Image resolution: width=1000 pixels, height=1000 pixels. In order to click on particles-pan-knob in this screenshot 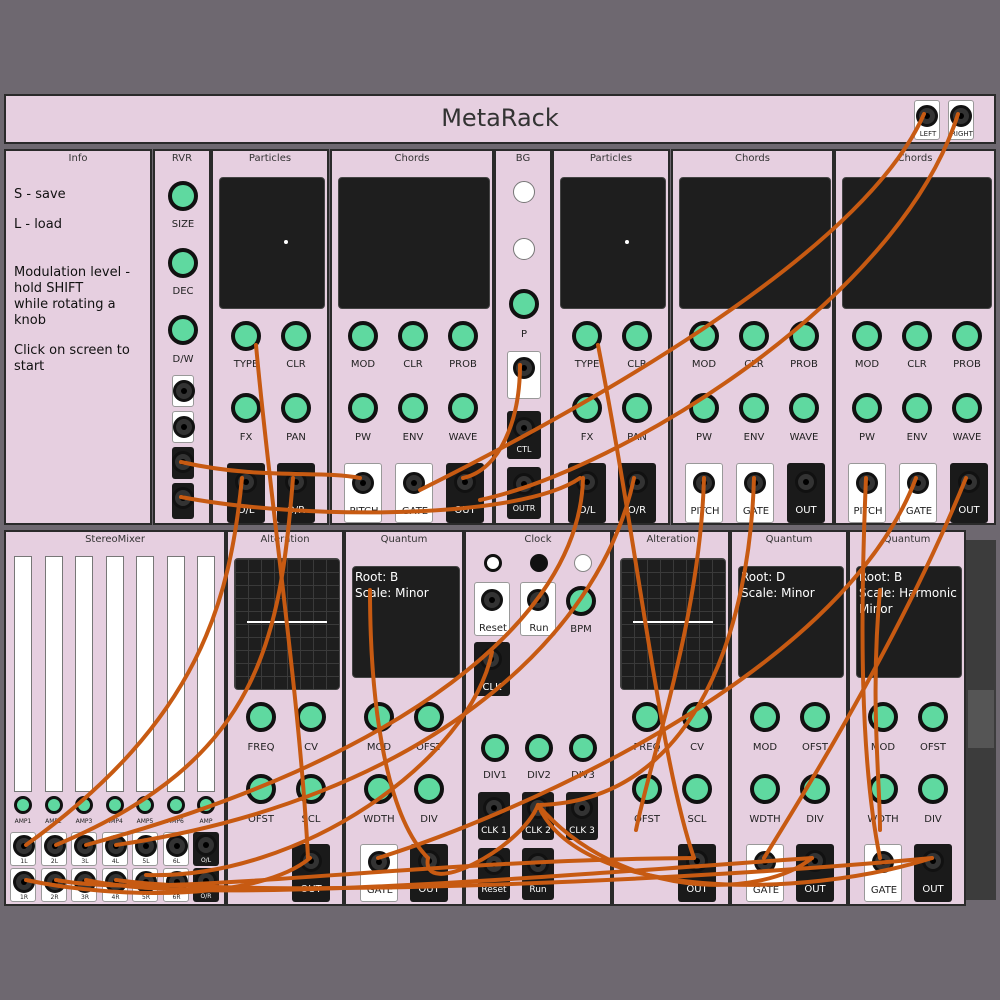, I will do `click(296, 408)`.